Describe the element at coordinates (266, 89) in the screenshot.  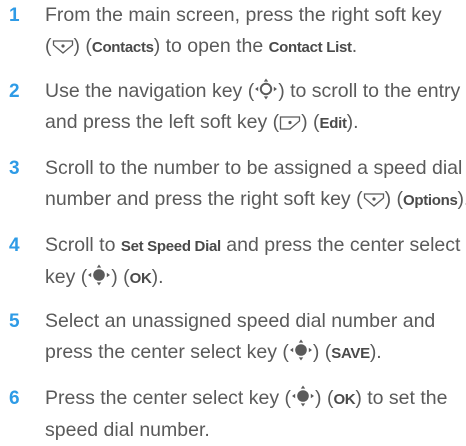
I see `navigation-key-icon` at that location.